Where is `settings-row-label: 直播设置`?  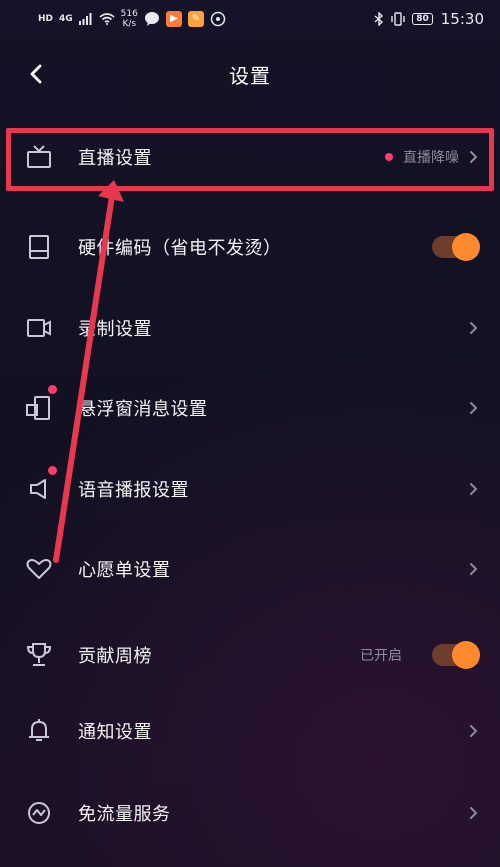
settings-row-label: 直播设置 is located at coordinates (115, 158).